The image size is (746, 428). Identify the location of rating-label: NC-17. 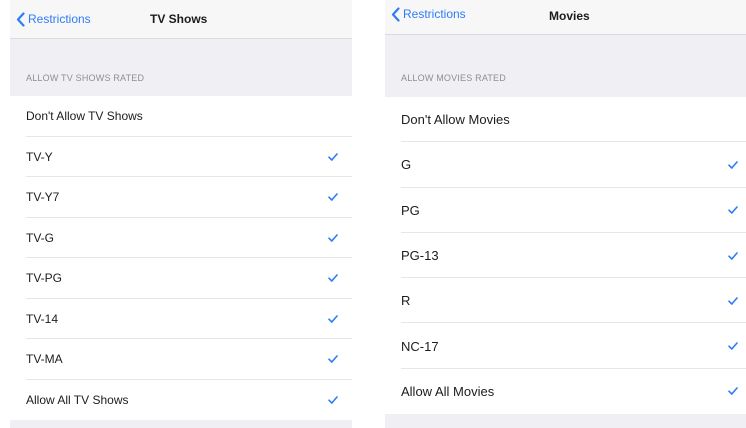
(420, 346).